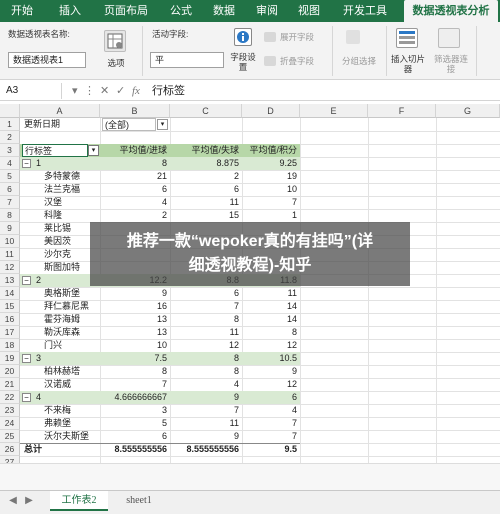 The image size is (500, 514). What do you see at coordinates (10, 280) in the screenshot?
I see `row-header: 13` at bounding box center [10, 280].